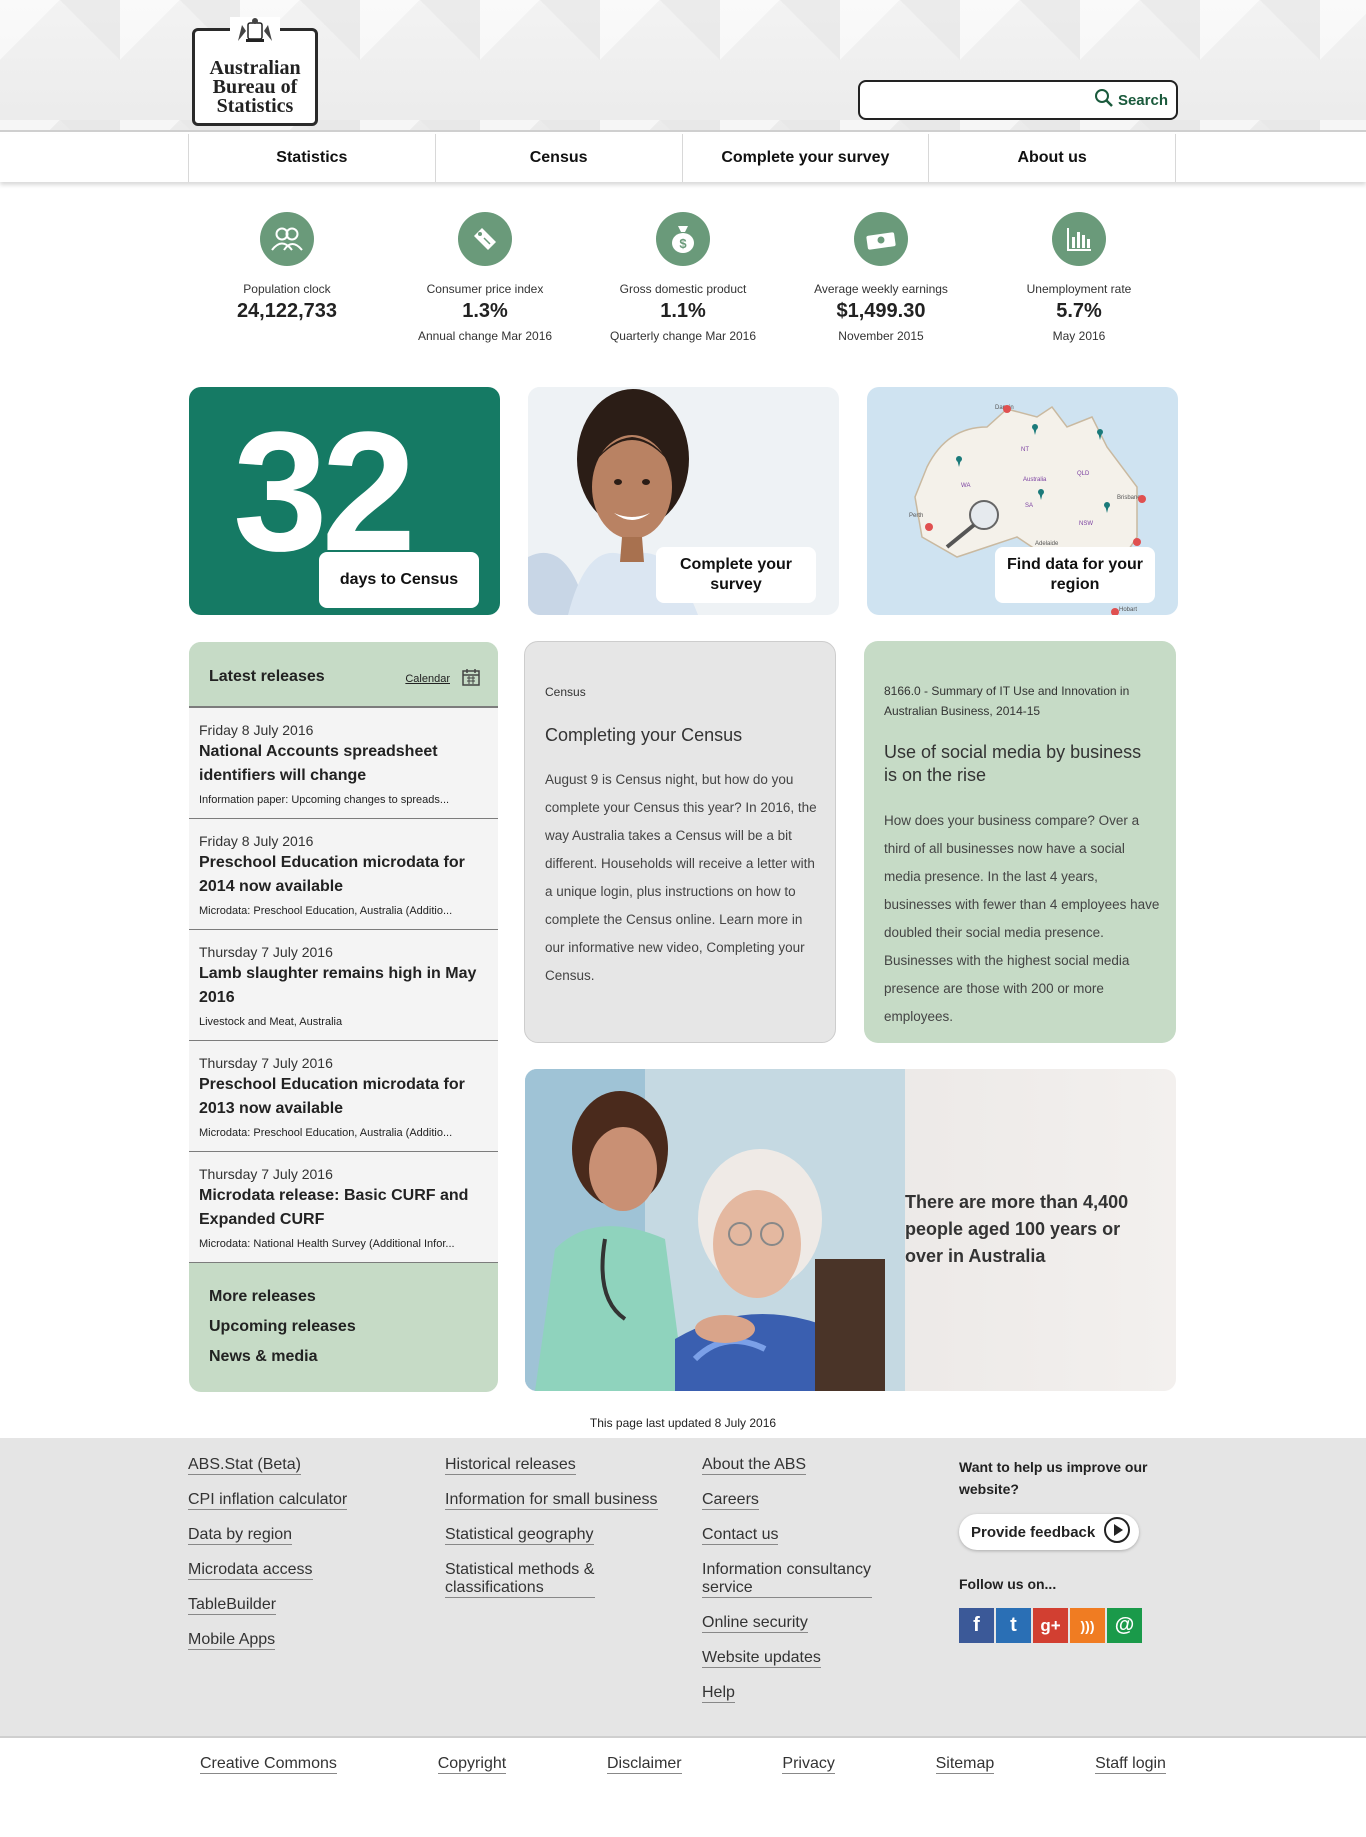  What do you see at coordinates (250, 1570) in the screenshot?
I see `footer-link: Microdata access` at bounding box center [250, 1570].